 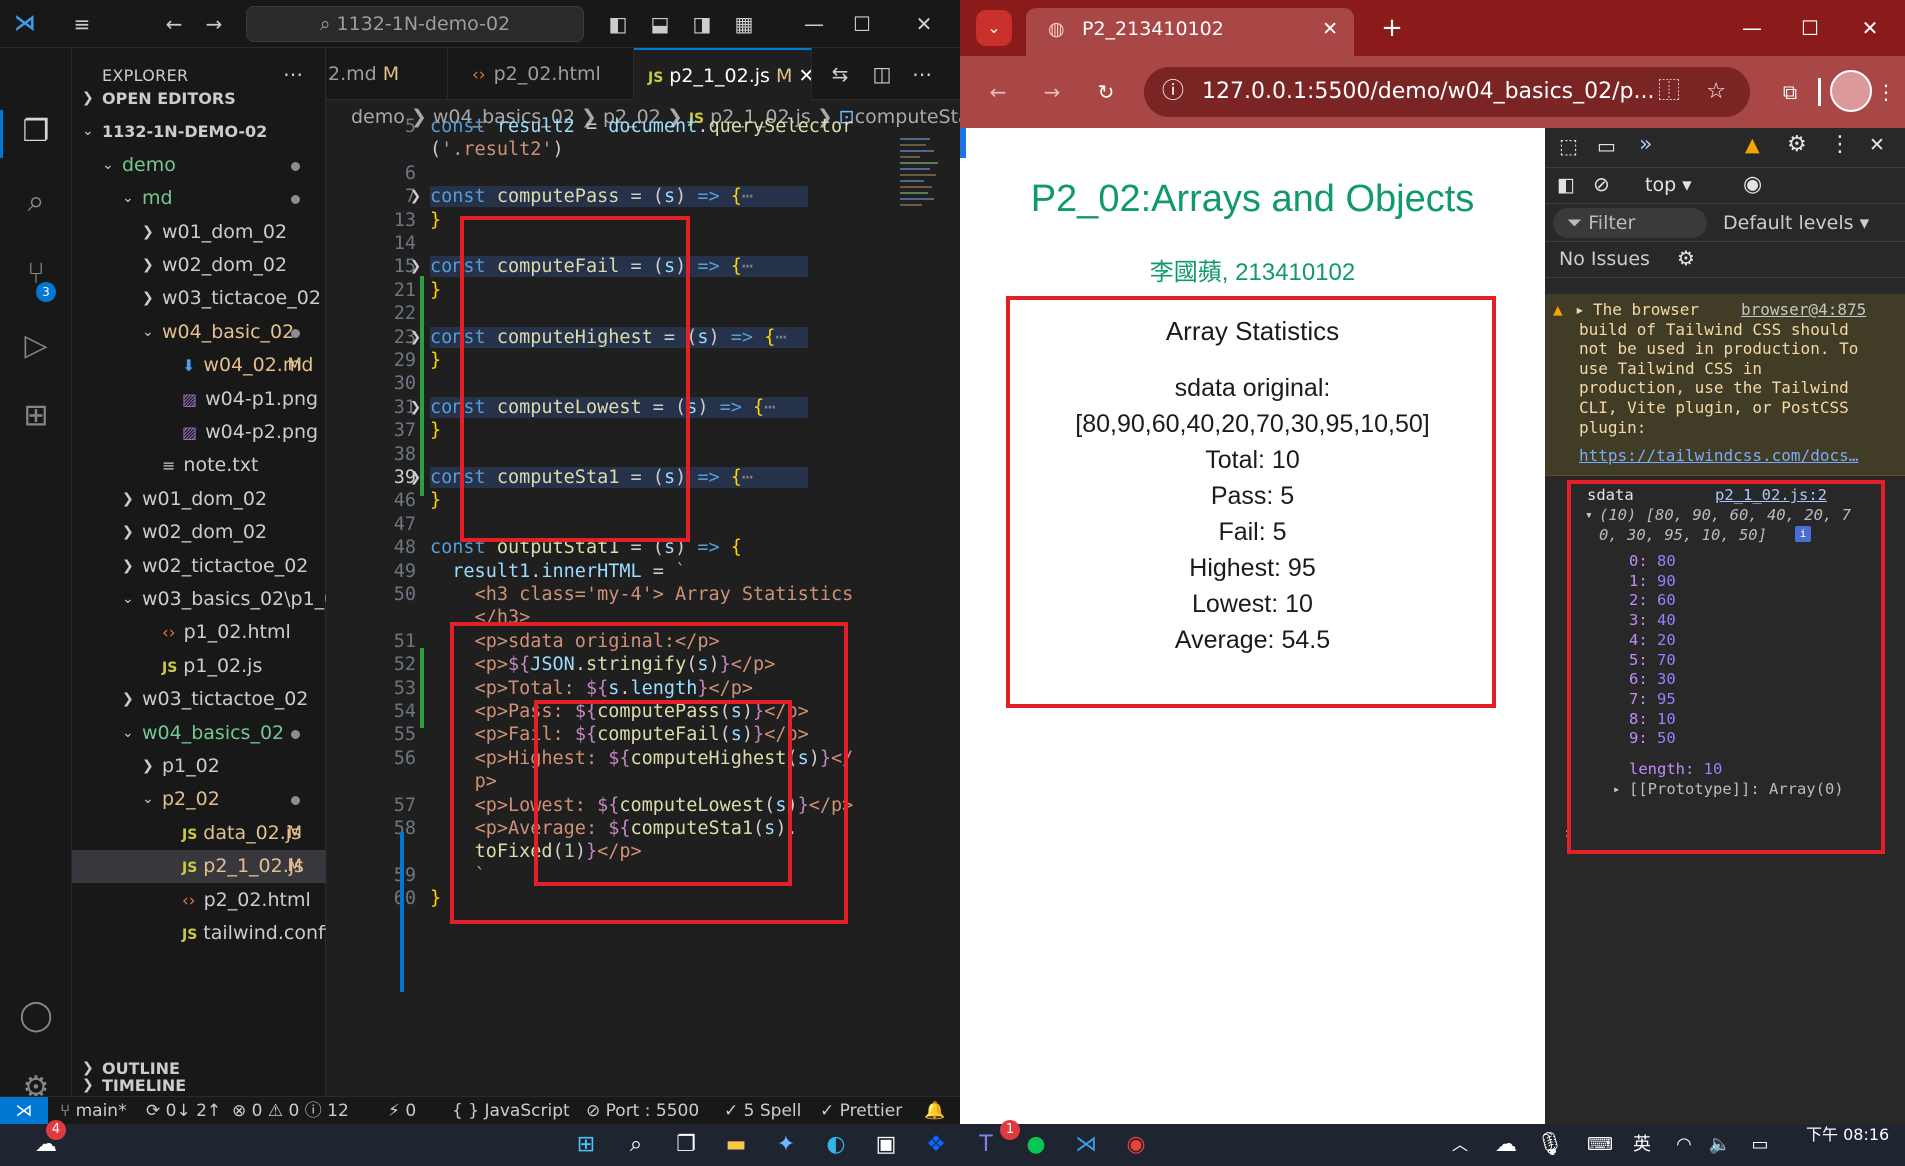 I want to click on eye-icon: ◉, so click(x=1752, y=184).